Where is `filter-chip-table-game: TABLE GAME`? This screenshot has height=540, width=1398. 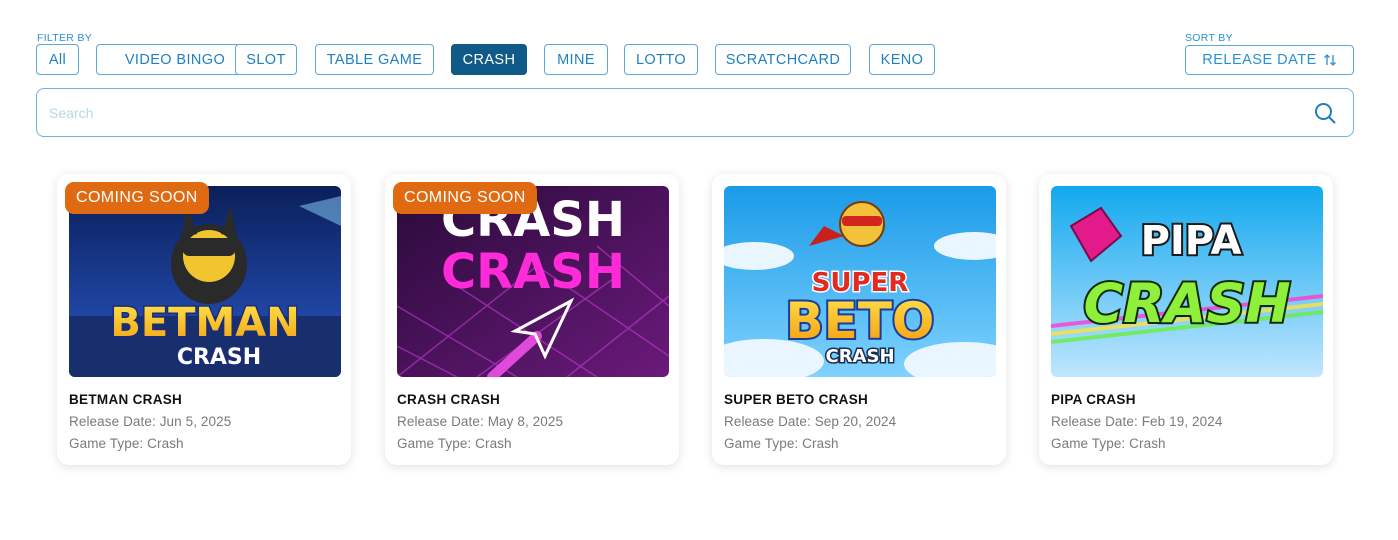 filter-chip-table-game: TABLE GAME is located at coordinates (374, 59).